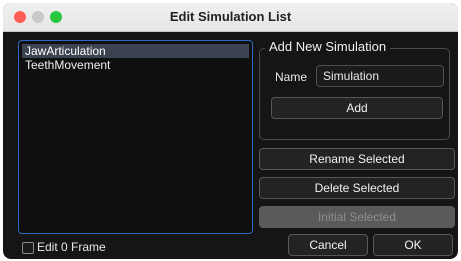 The height and width of the screenshot is (261, 461). Describe the element at coordinates (413, 245) in the screenshot. I see `ok-button: OK` at that location.